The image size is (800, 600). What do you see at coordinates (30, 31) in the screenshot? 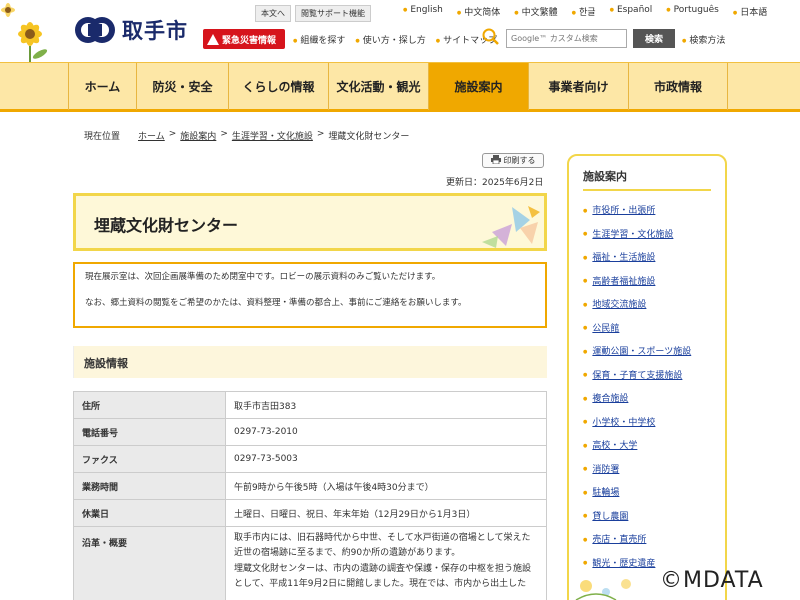
I see `sunflower-decoration-icon` at bounding box center [30, 31].